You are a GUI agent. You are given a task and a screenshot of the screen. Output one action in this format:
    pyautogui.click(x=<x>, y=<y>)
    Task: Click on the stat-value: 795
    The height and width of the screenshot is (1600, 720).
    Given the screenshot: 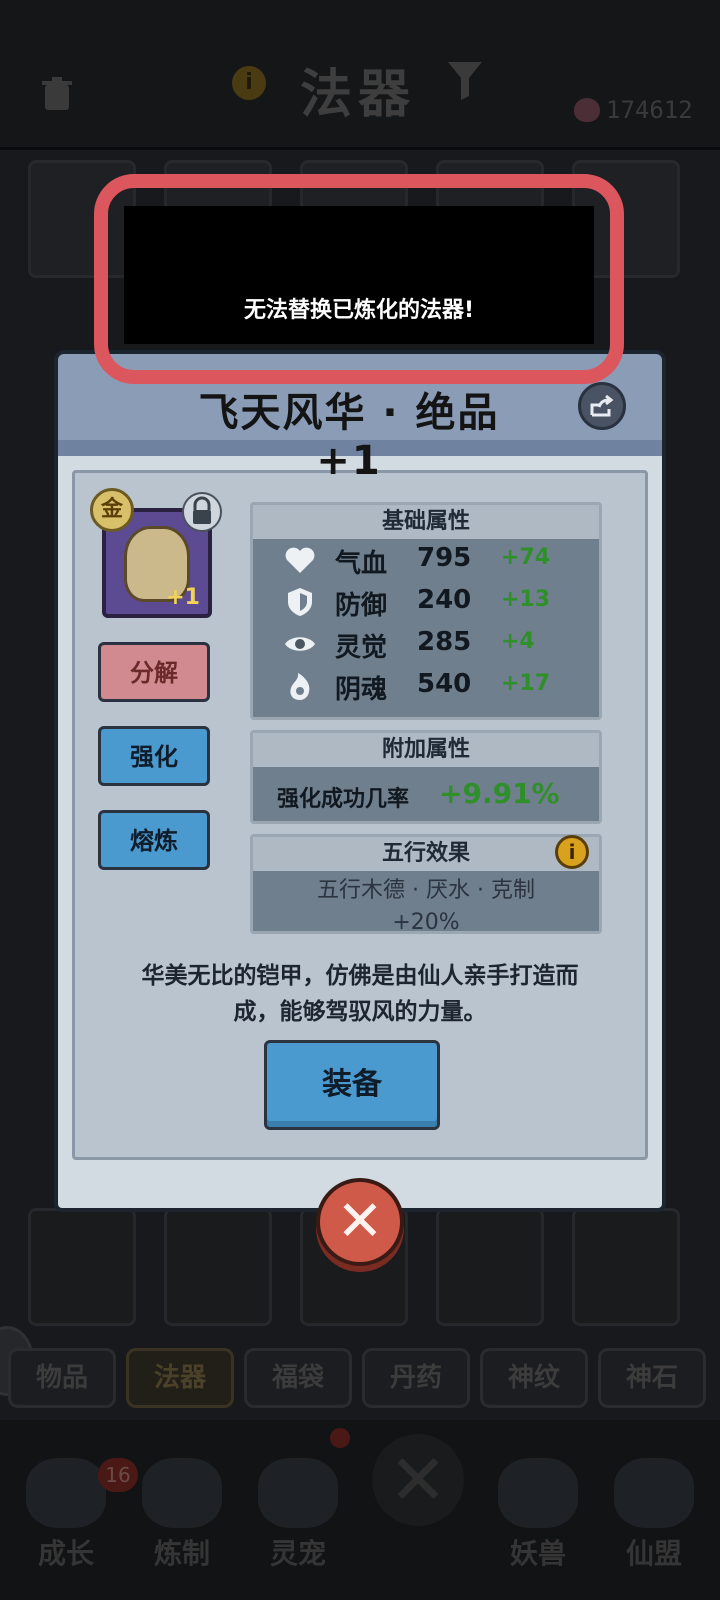 What is the action you would take?
    pyautogui.click(x=444, y=558)
    